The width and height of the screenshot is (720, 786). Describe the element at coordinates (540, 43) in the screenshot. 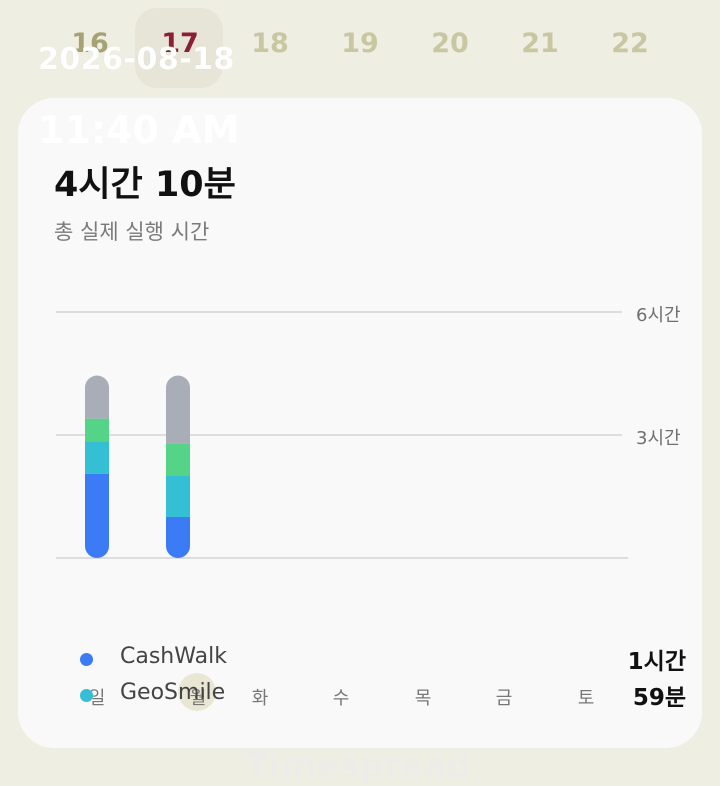

I see `date-21: 21` at that location.